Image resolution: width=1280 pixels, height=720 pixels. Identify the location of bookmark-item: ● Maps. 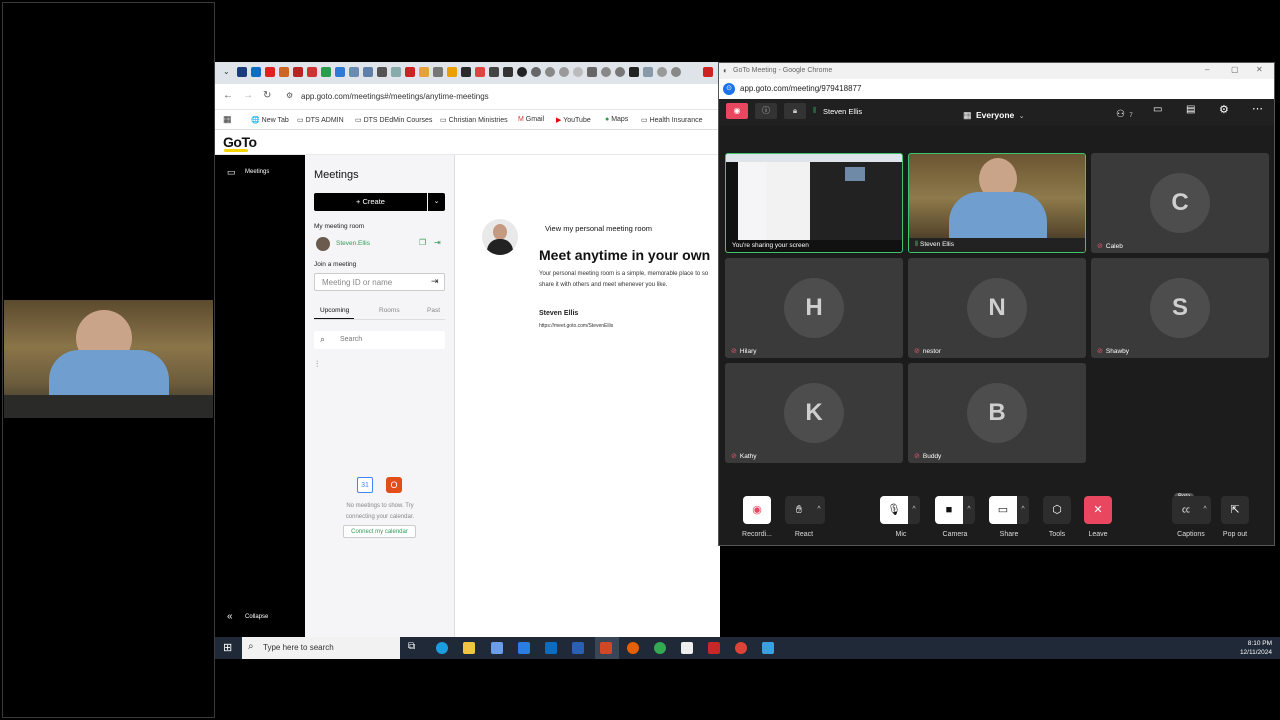
(616, 119).